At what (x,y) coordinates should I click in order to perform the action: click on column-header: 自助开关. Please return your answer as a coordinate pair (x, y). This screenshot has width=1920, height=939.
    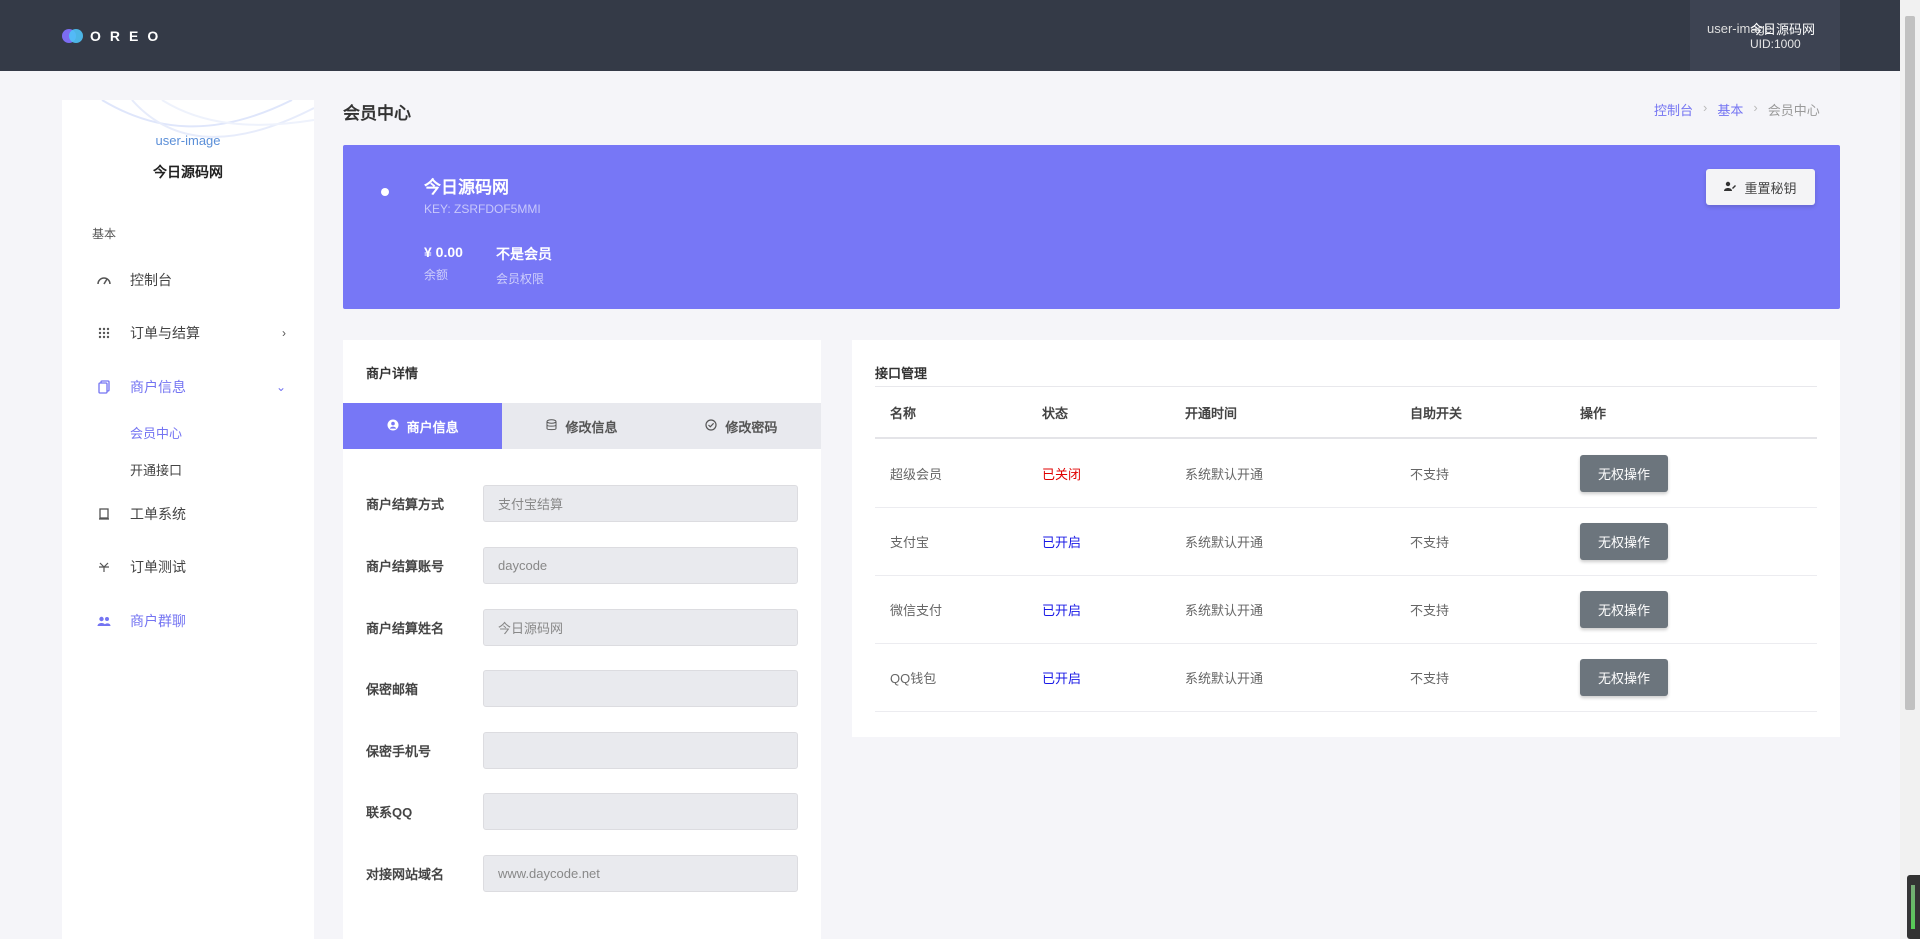
    Looking at the image, I should click on (1436, 413).